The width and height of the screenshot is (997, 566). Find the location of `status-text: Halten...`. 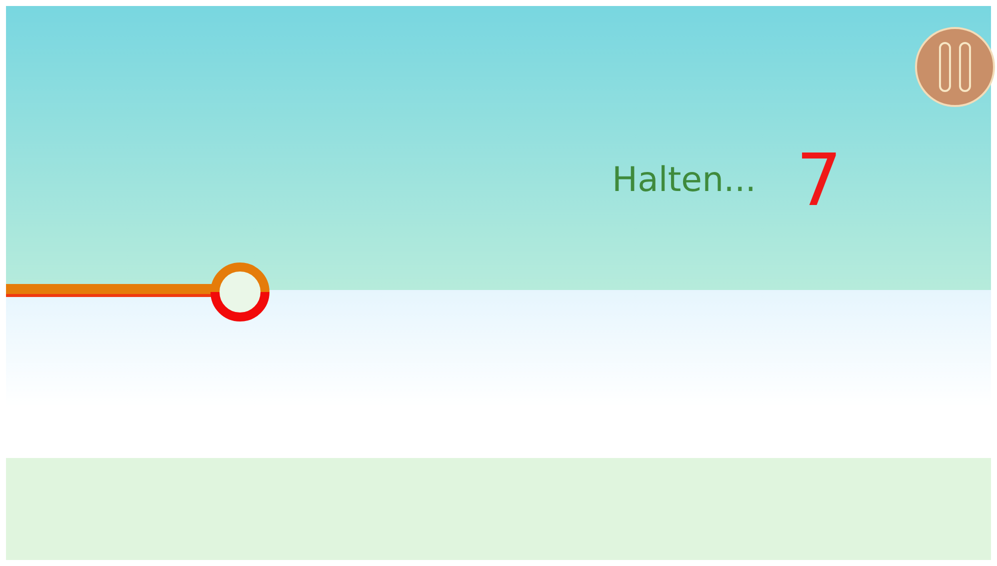

status-text: Halten... is located at coordinates (684, 180).